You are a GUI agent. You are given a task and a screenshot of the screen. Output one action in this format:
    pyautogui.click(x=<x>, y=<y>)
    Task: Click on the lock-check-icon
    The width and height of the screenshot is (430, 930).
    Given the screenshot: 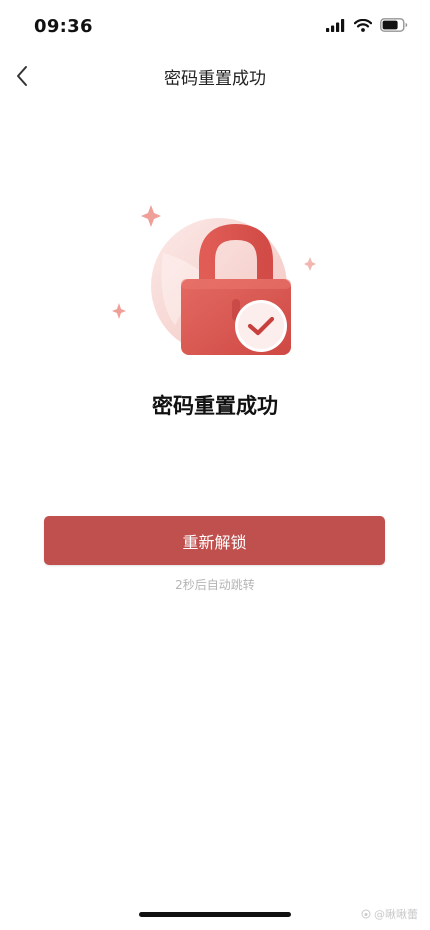 What is the action you would take?
    pyautogui.click(x=214, y=280)
    